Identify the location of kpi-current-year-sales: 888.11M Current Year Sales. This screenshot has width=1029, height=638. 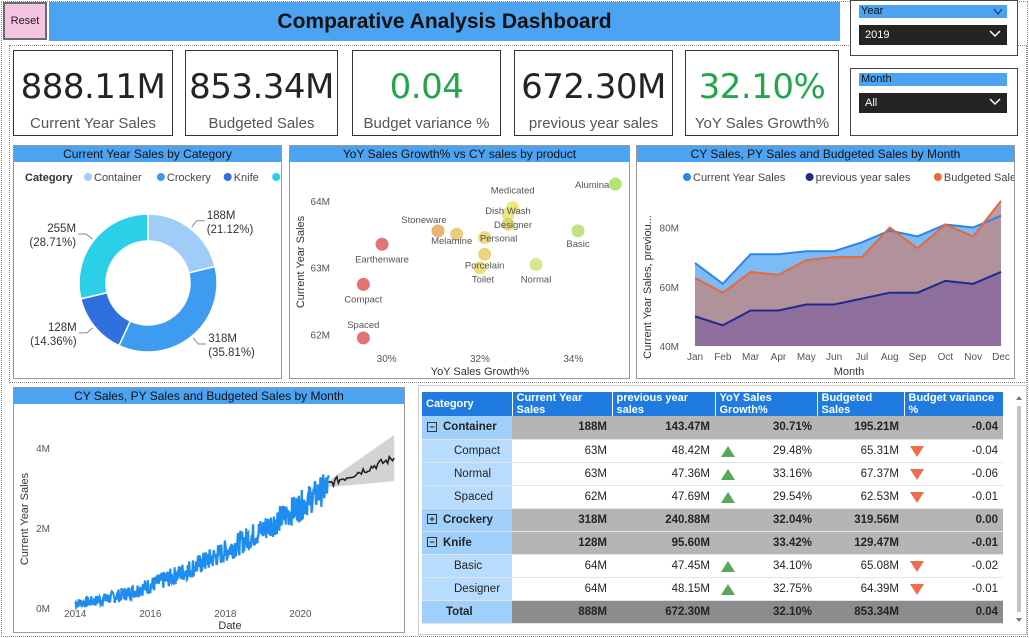
(93, 93).